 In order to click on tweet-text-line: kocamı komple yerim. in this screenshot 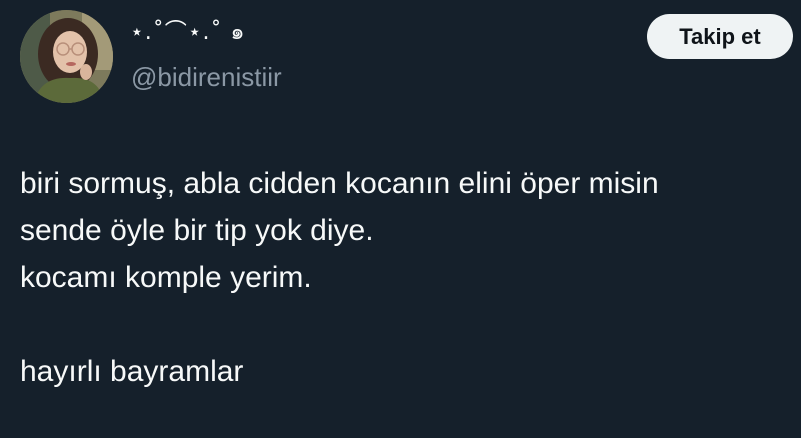, I will do `click(166, 277)`.